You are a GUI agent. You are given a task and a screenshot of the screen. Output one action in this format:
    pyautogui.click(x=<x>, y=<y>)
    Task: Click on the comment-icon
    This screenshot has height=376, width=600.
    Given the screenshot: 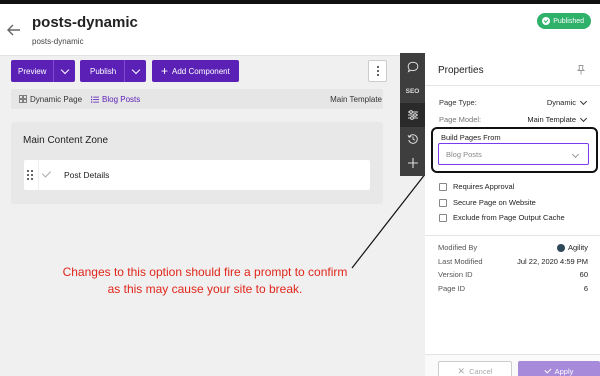 What is the action you would take?
    pyautogui.click(x=412, y=67)
    